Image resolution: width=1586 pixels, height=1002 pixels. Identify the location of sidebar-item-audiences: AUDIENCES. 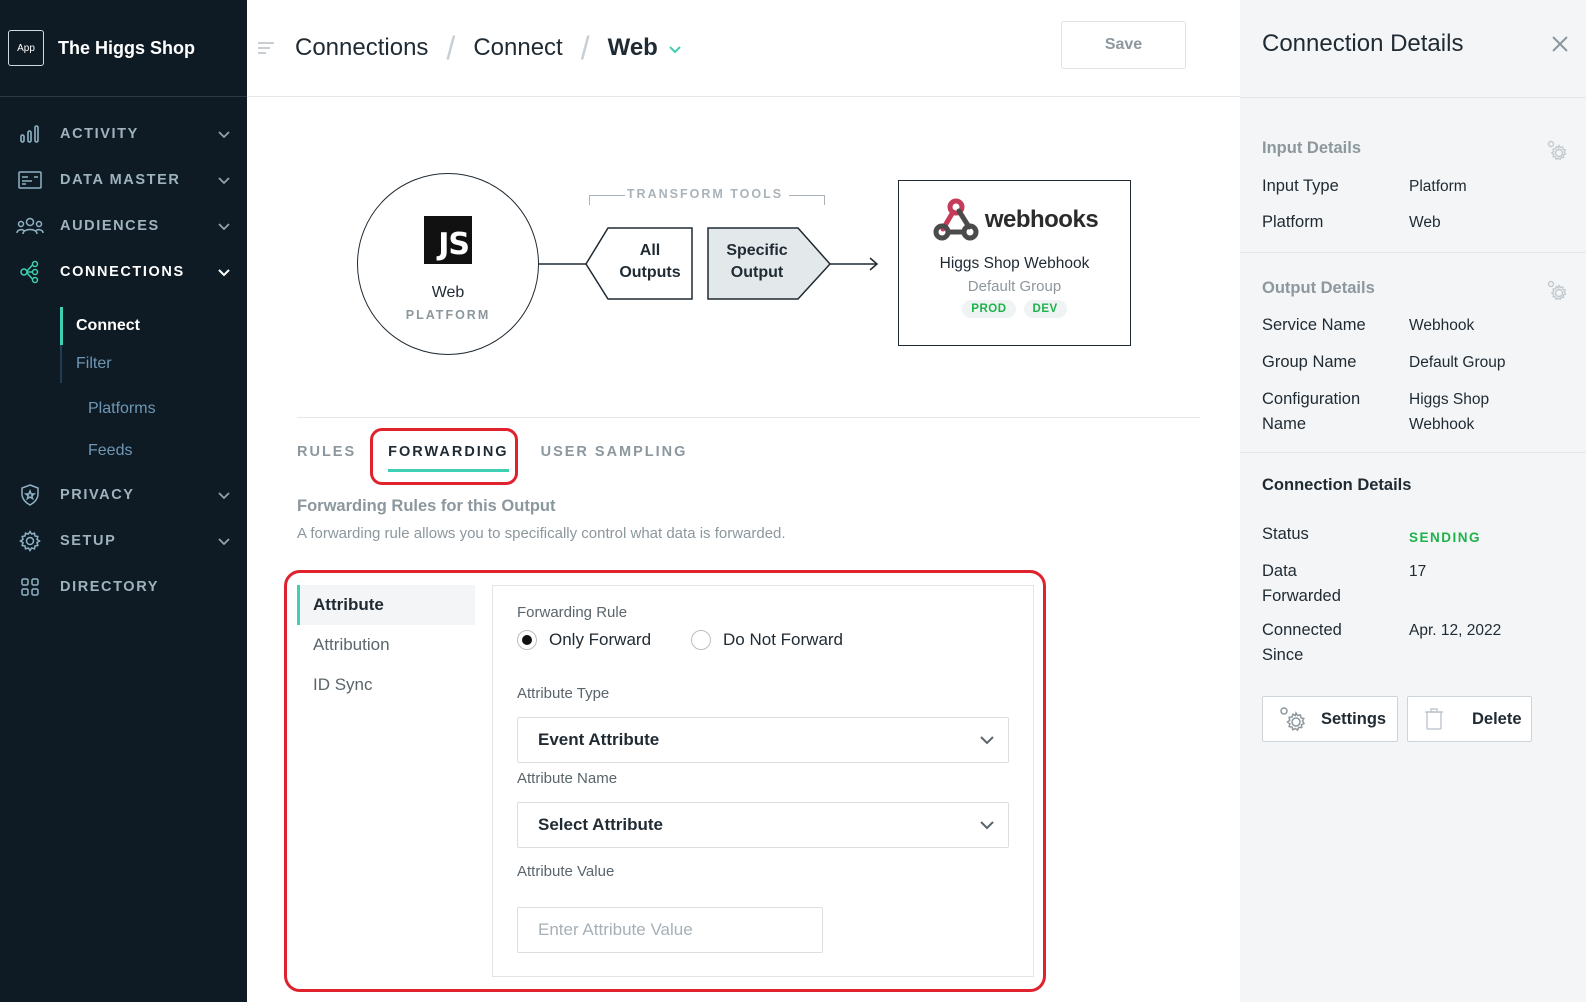
(123, 226).